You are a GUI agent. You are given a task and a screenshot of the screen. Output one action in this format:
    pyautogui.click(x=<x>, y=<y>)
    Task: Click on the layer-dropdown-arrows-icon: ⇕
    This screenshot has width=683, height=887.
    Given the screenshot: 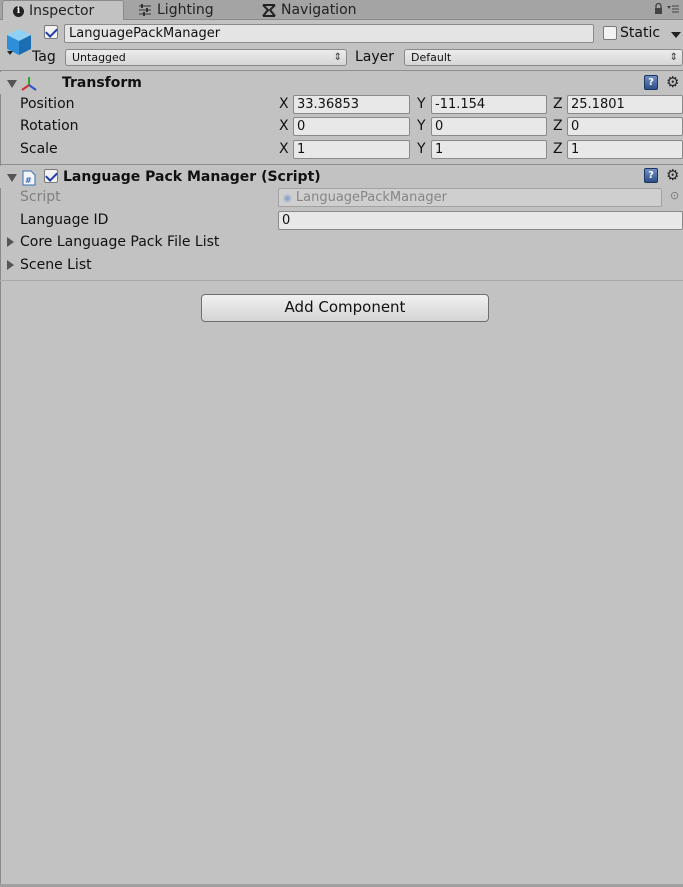 What is the action you would take?
    pyautogui.click(x=673, y=57)
    